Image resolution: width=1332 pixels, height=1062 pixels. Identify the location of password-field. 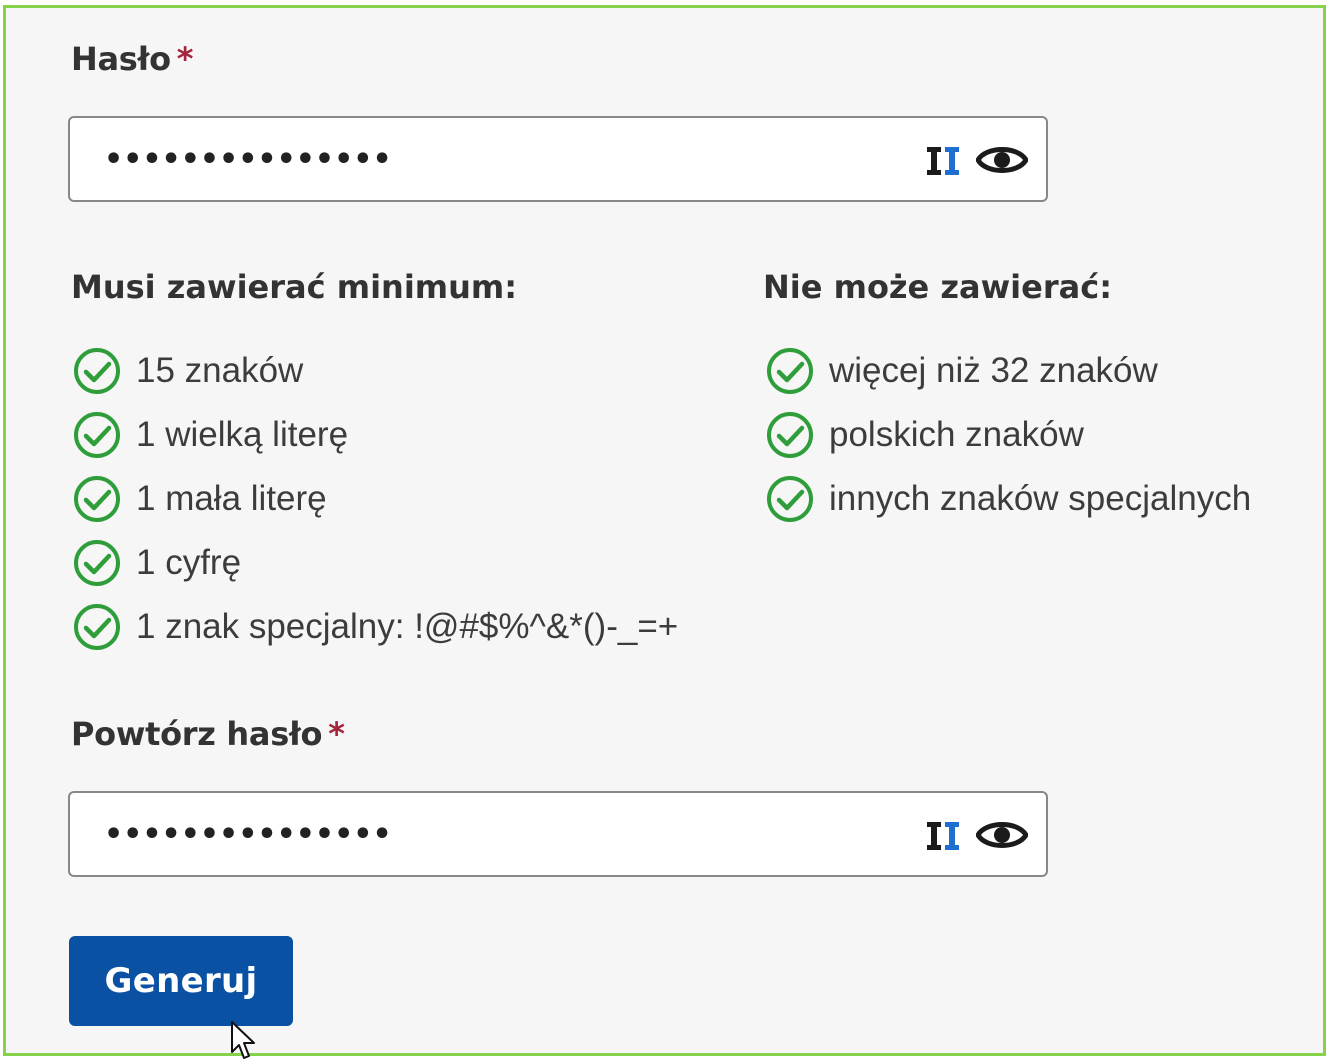
(558, 159).